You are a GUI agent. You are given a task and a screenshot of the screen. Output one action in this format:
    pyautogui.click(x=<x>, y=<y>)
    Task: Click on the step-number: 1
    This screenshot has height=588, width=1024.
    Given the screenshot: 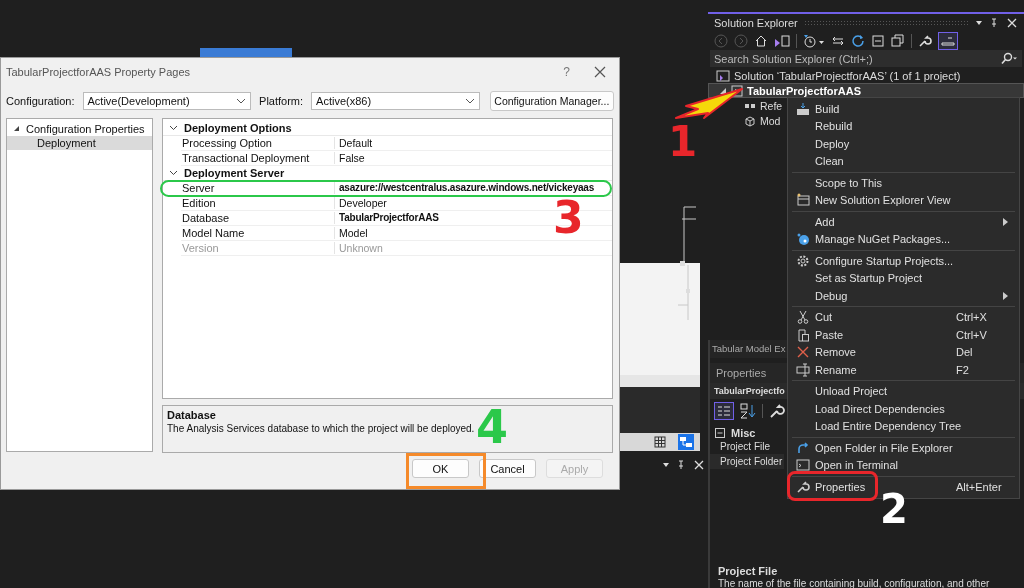 What is the action you would take?
    pyautogui.click(x=683, y=142)
    